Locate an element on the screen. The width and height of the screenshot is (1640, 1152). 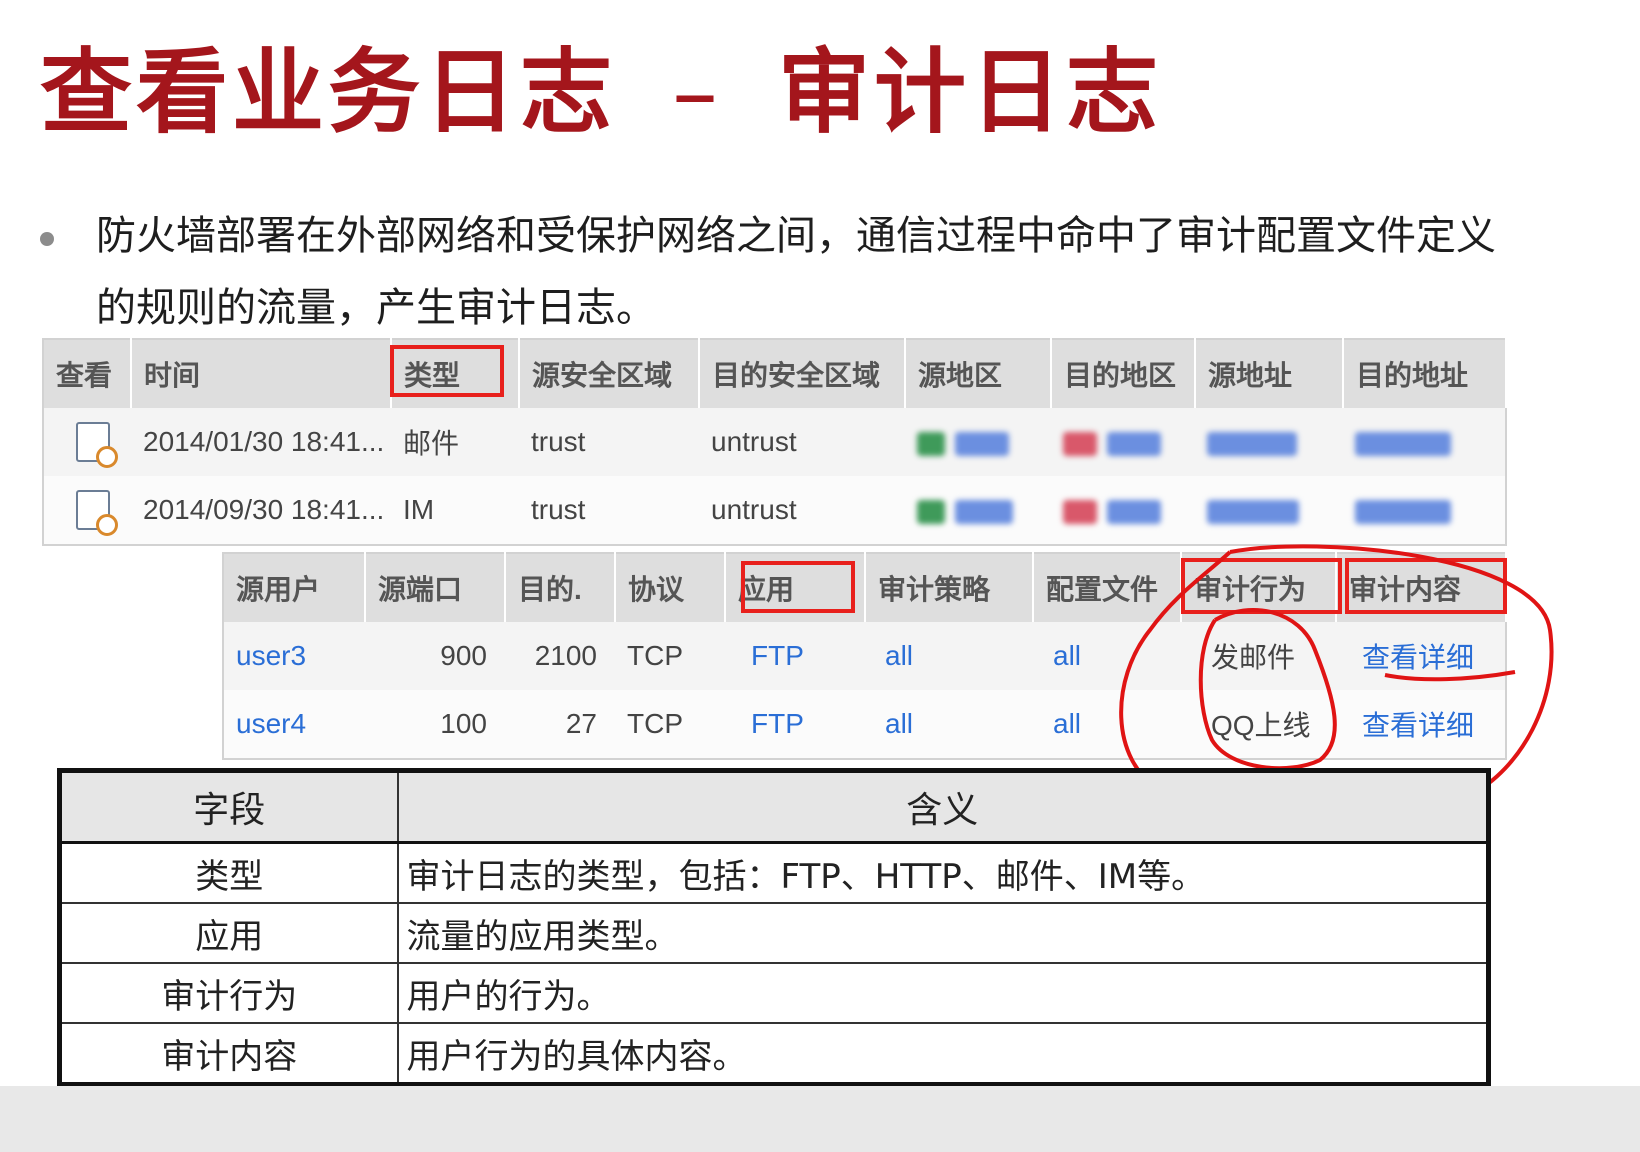
title-left: 查看业务日志 is located at coordinates (328, 92).